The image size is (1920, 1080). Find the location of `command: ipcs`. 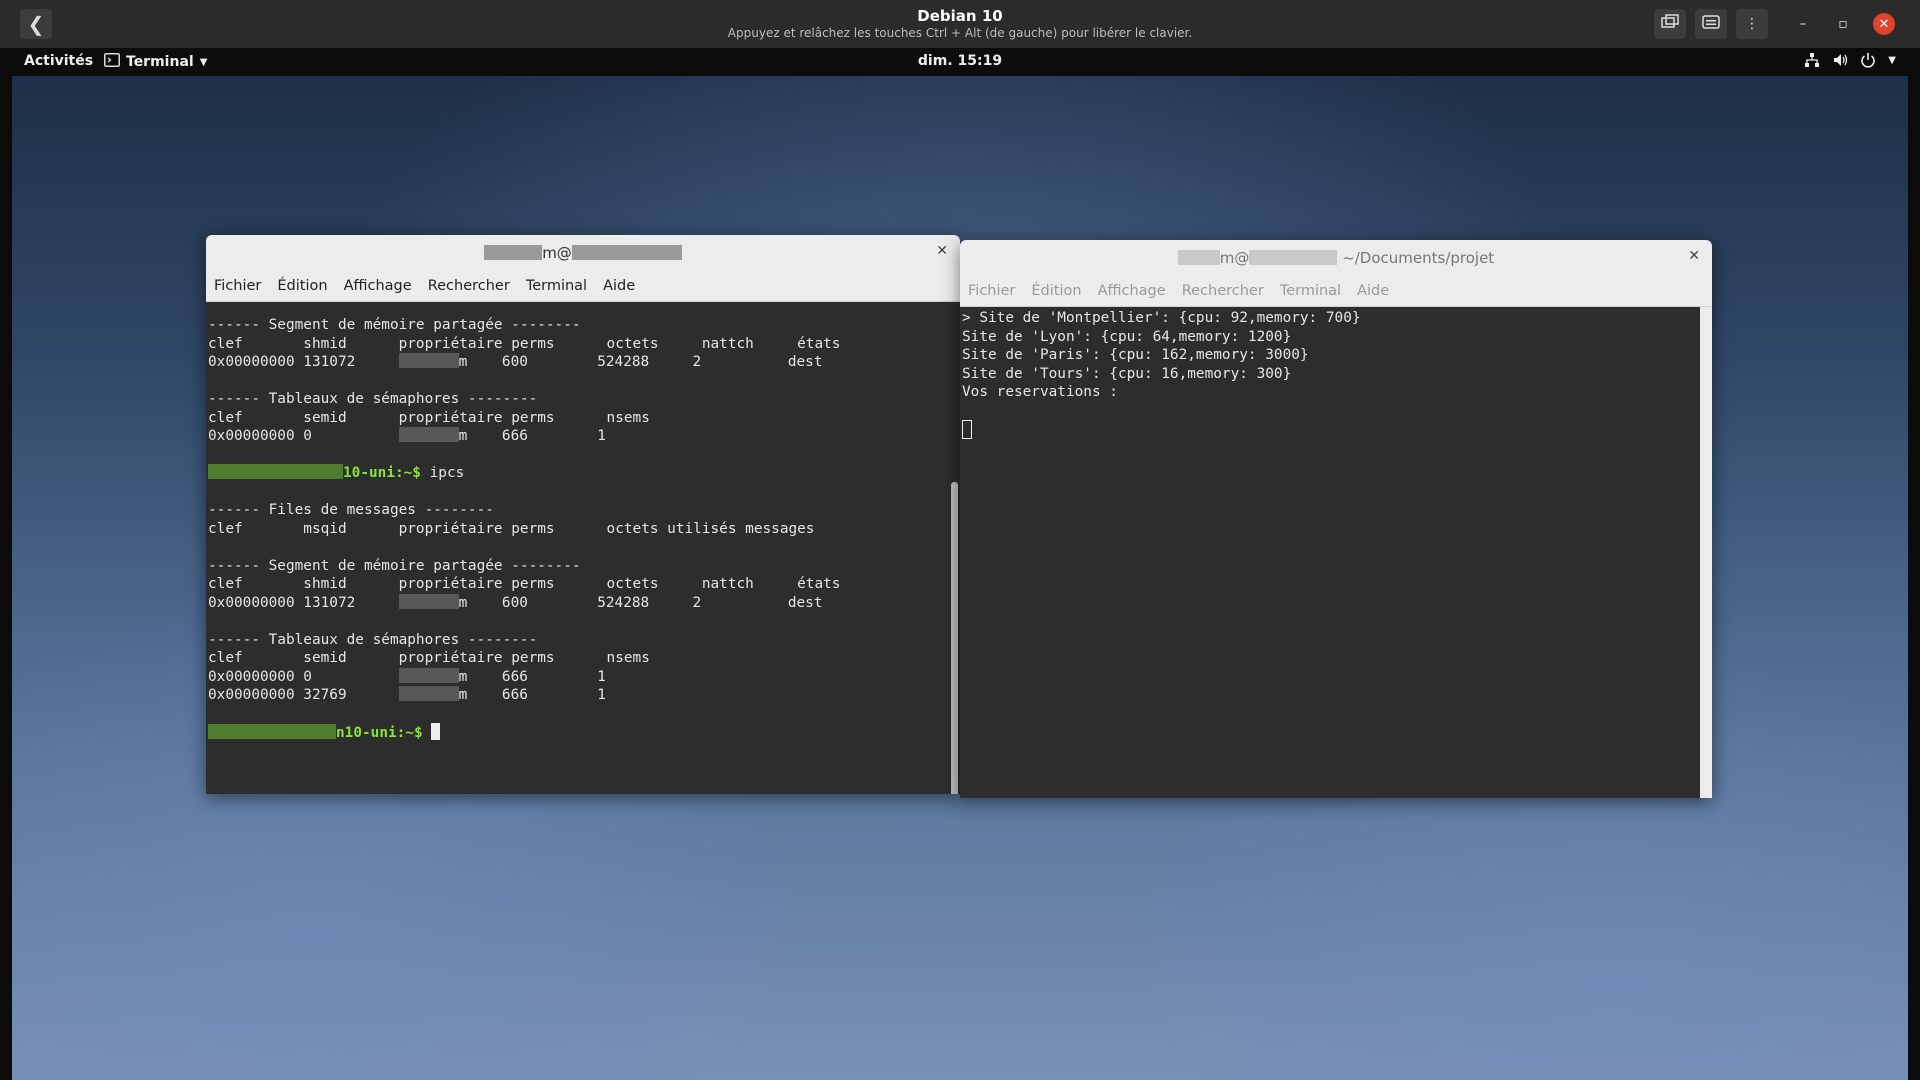

command: ipcs is located at coordinates (447, 473).